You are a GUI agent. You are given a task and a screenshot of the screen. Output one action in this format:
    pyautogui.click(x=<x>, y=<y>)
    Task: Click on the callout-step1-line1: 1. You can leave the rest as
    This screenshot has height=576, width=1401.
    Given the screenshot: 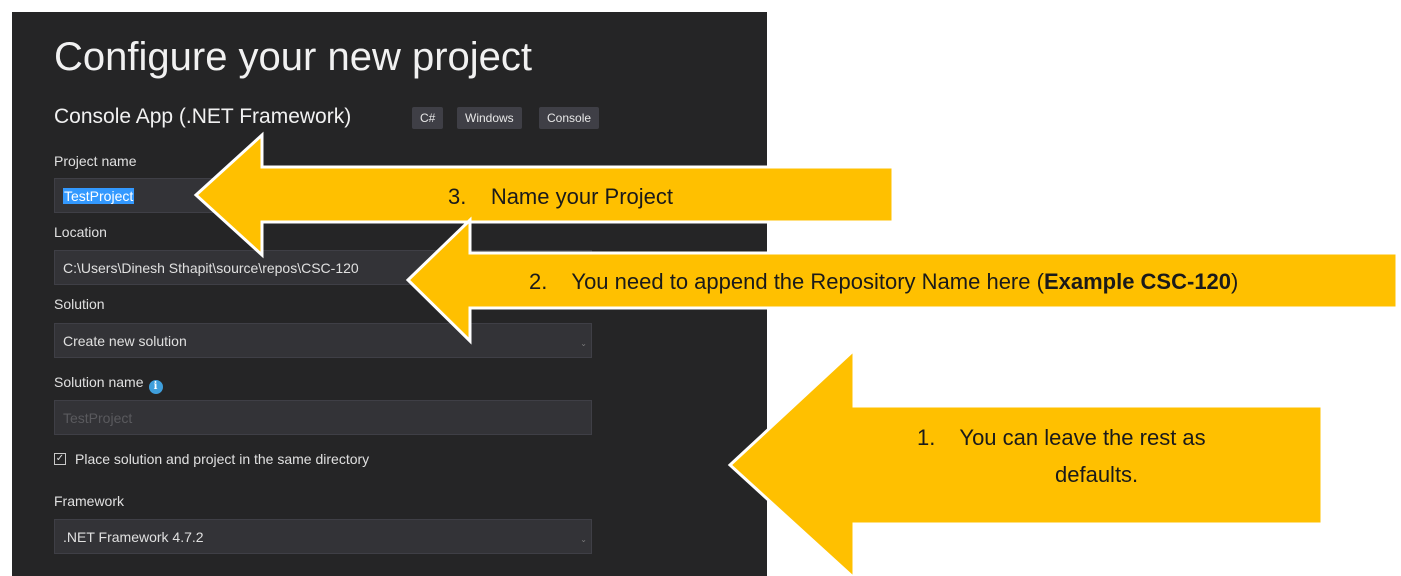 What is the action you would take?
    pyautogui.click(x=1061, y=437)
    